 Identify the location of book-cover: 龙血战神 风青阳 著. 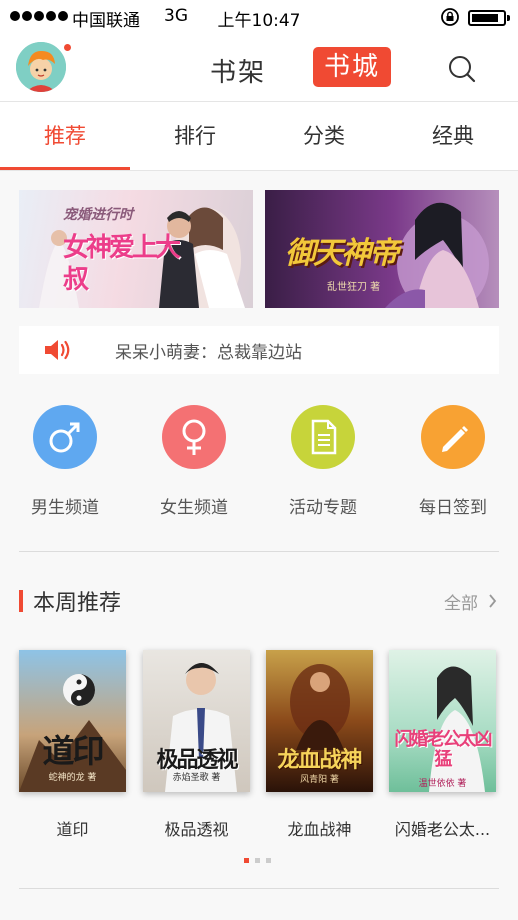
(319, 721).